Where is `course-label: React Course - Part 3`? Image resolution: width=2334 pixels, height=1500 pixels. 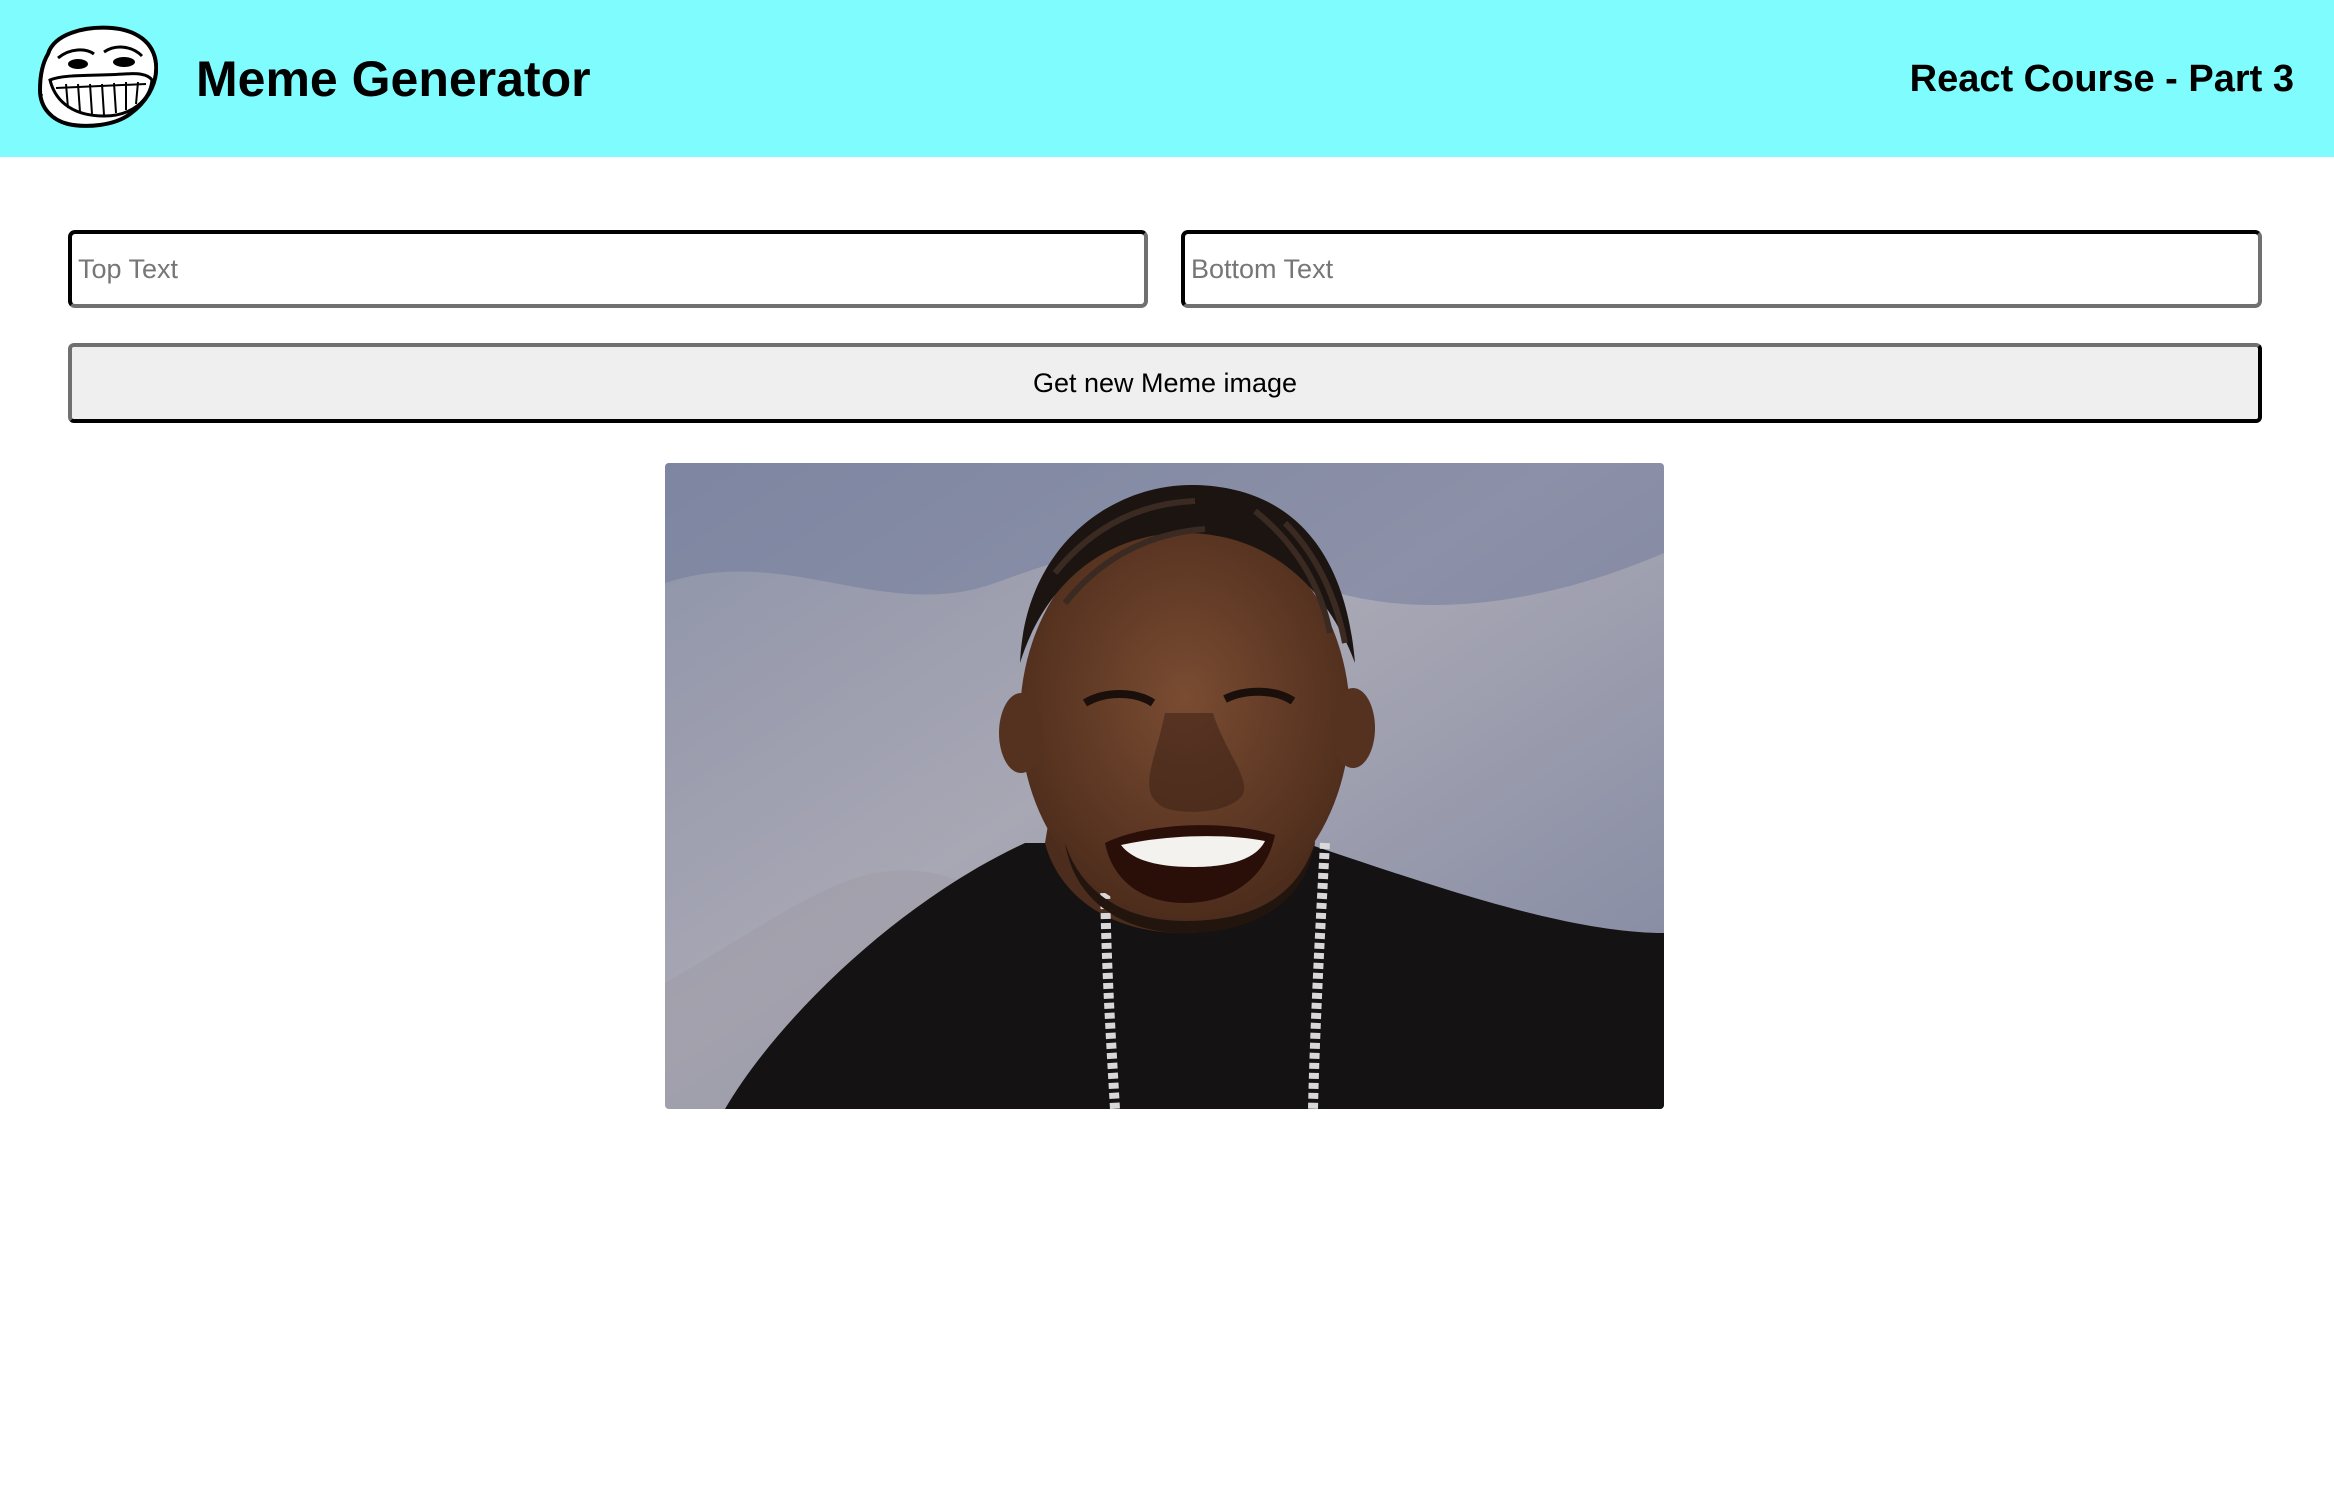 course-label: React Course - Part 3 is located at coordinates (2101, 79).